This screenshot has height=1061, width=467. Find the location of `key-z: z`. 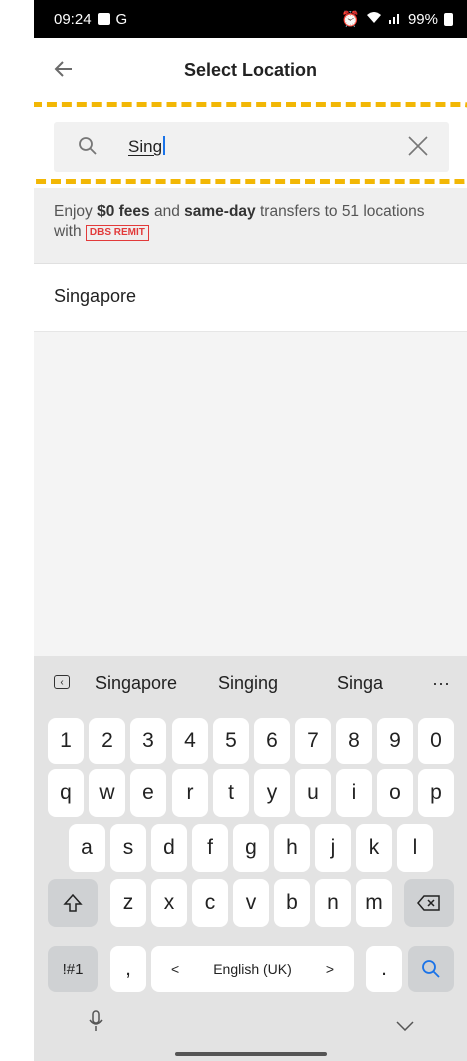

key-z: z is located at coordinates (128, 903).